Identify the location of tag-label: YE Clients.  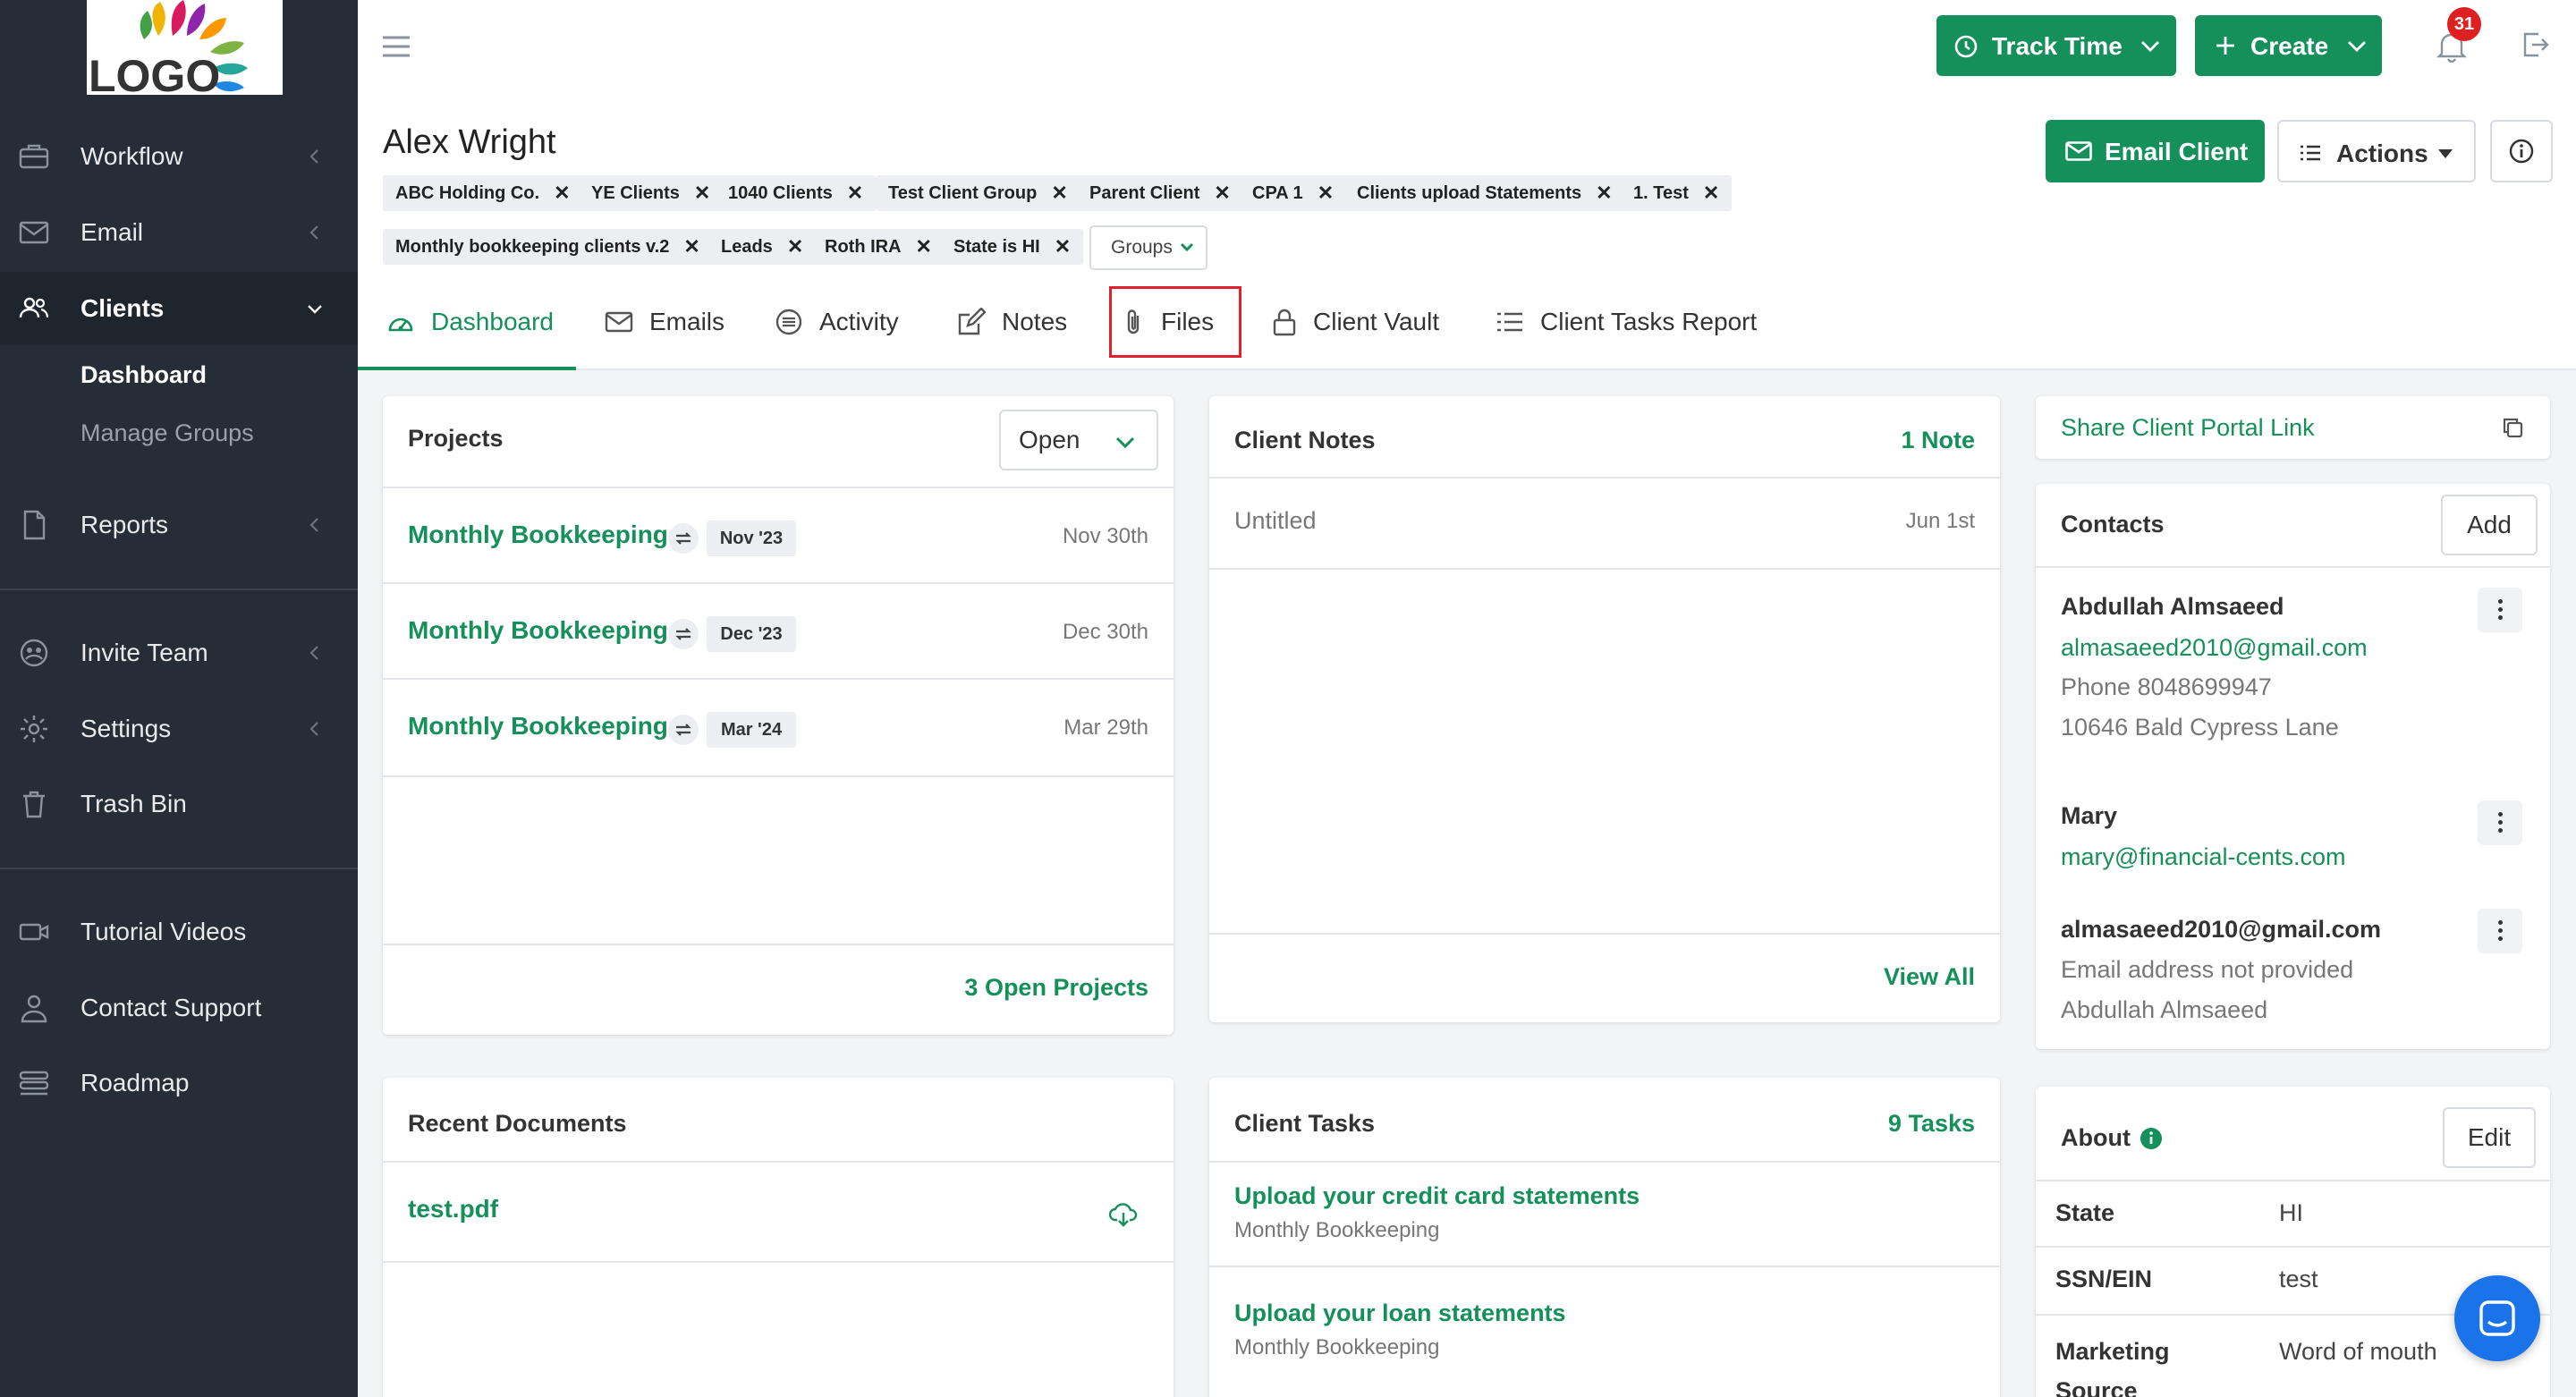
(635, 192).